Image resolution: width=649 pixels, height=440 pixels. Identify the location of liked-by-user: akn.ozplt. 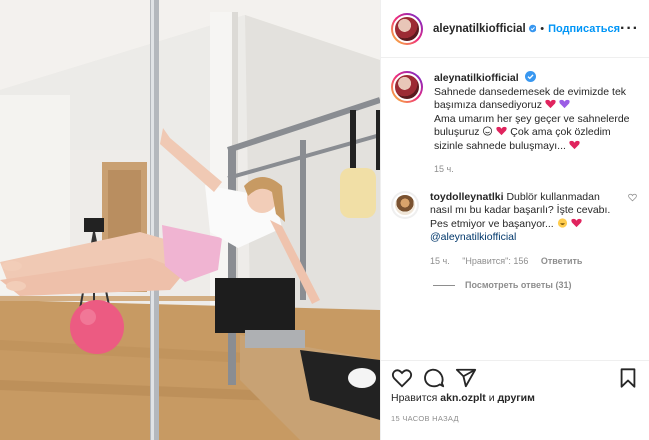
(463, 398).